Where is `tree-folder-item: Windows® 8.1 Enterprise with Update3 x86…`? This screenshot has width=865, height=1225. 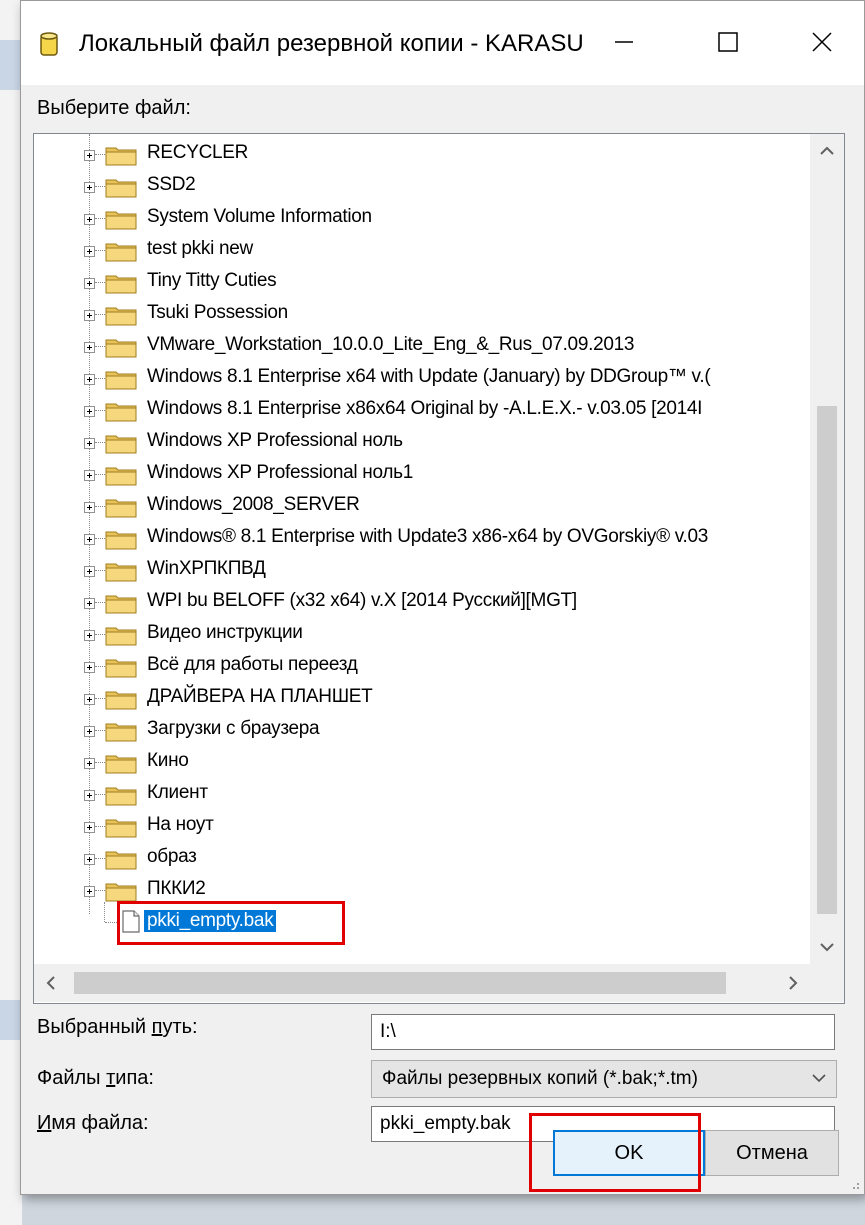 tree-folder-item: Windows® 8.1 Enterprise with Update3 x86… is located at coordinates (421, 538).